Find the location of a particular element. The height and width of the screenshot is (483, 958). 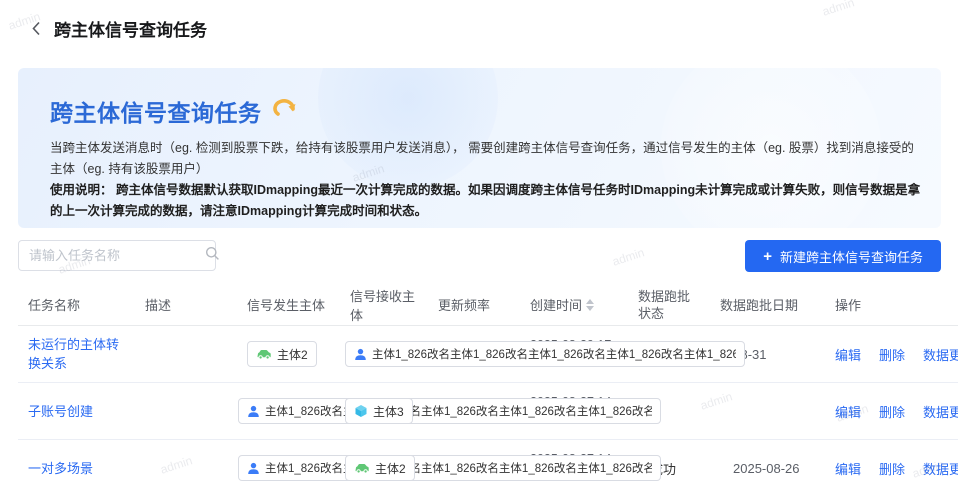

col-header-created: 创建时间 is located at coordinates (574, 304).